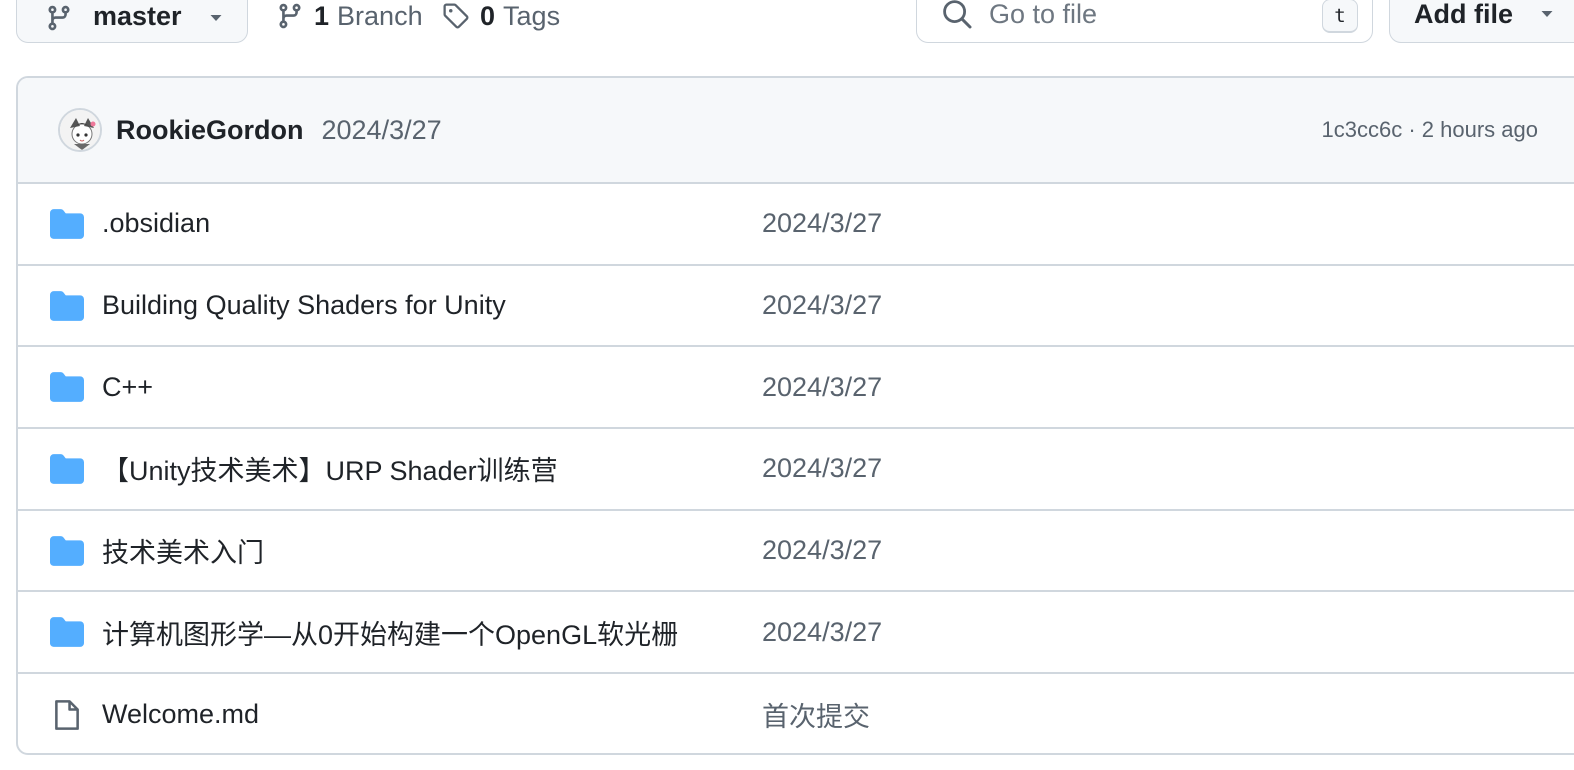  I want to click on file-row: C++ 2024/3/27, so click(796, 388).